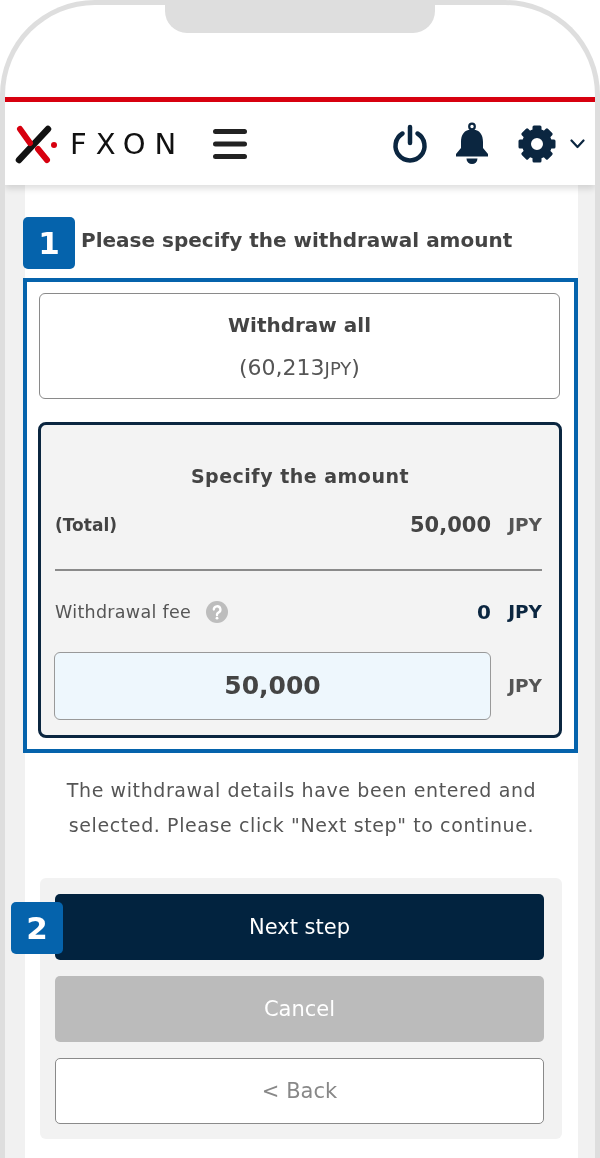  What do you see at coordinates (272, 685) in the screenshot?
I see `amount-input: 50,000` at bounding box center [272, 685].